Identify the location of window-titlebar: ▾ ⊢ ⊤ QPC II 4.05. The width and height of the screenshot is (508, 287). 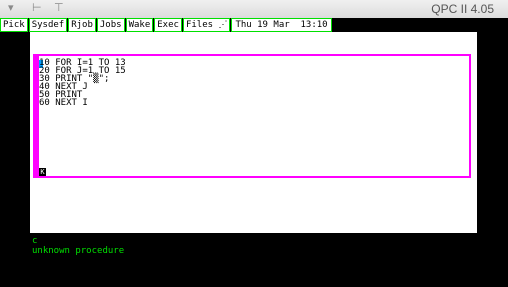
(254, 9).